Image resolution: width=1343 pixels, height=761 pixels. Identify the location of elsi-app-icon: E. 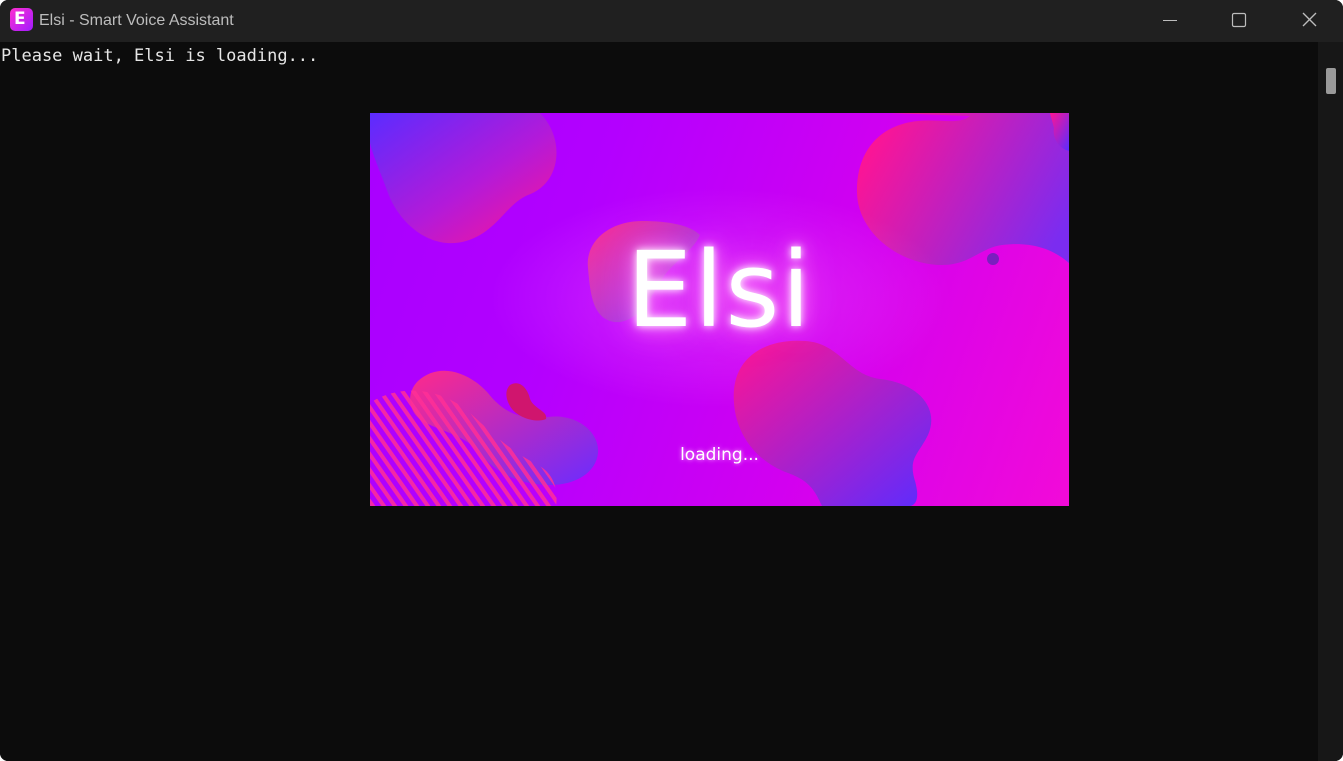
(21, 19).